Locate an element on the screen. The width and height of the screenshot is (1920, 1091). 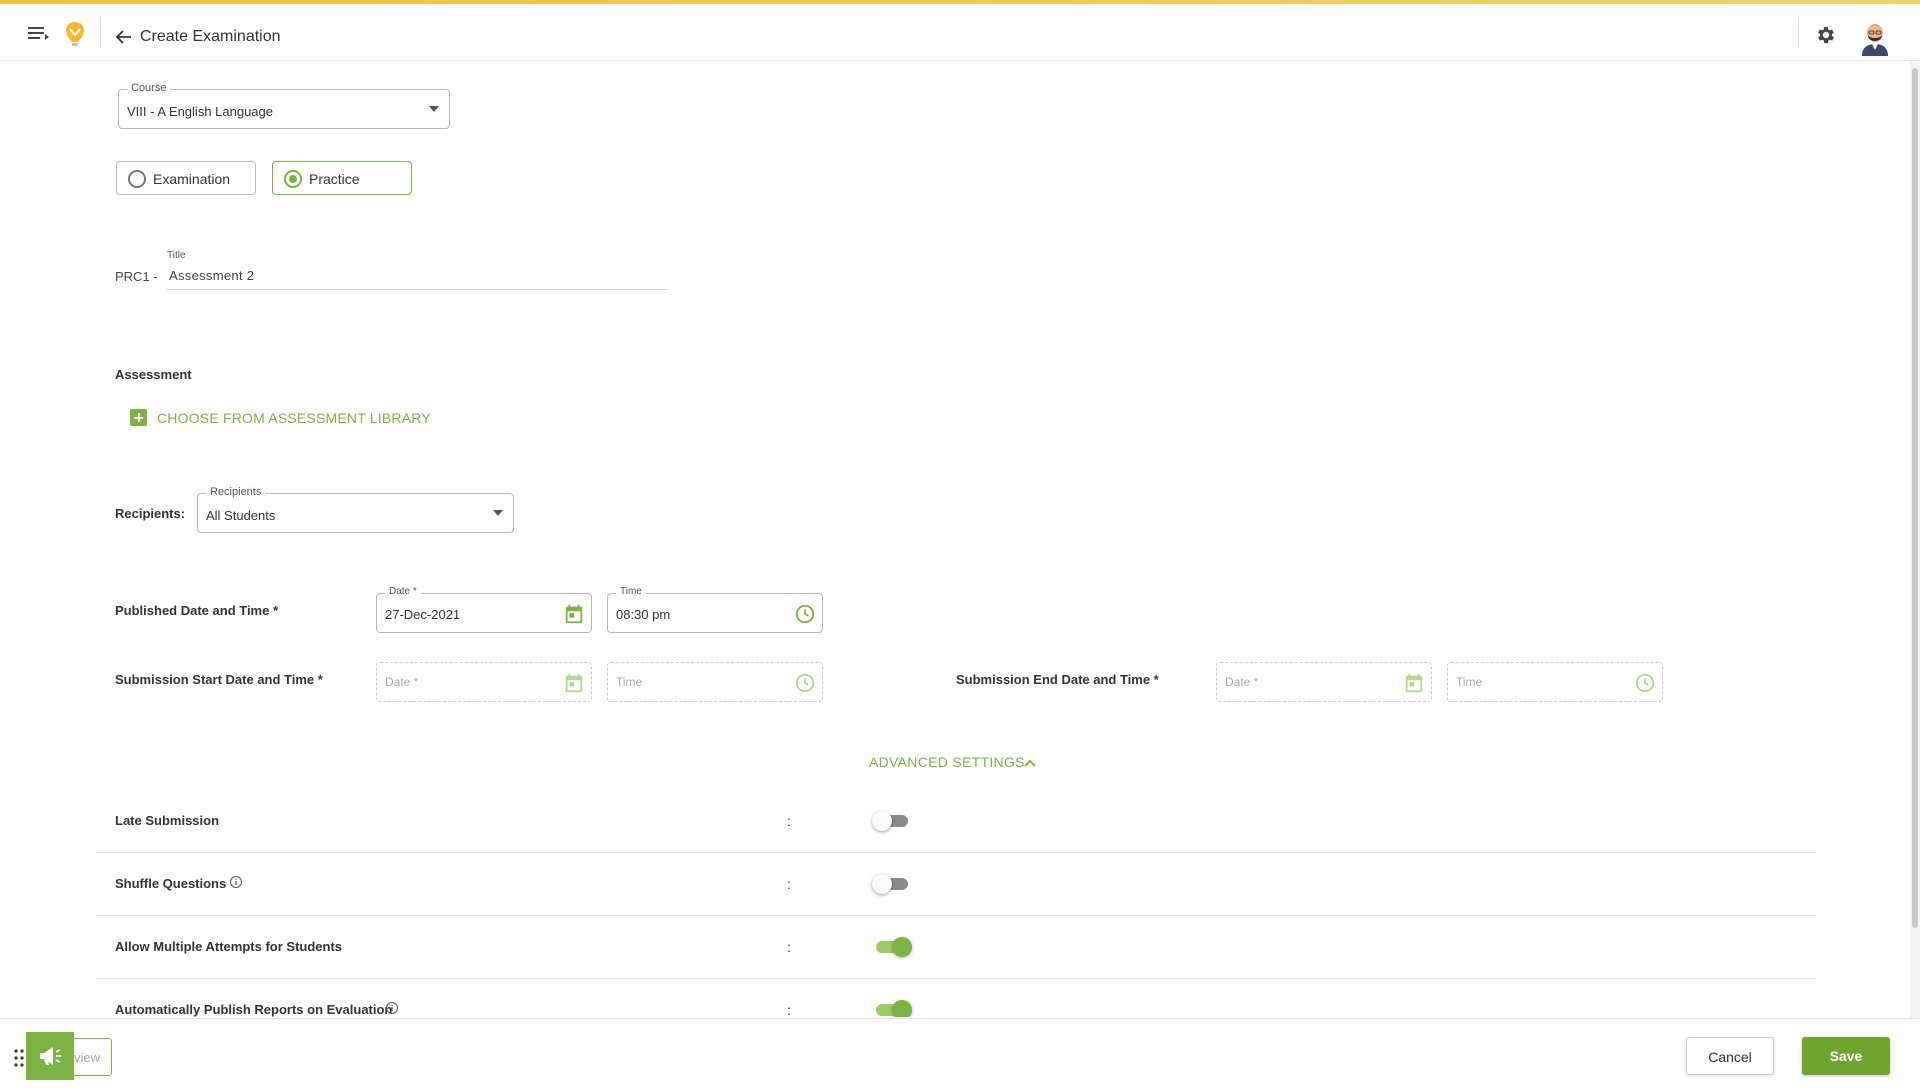
scrollbar-thumb is located at coordinates (1915, 498).